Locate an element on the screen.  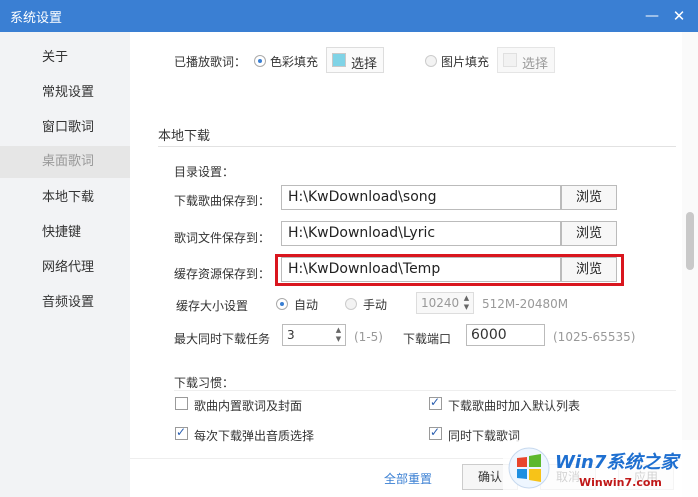
watermark-title: Win7系统之家 is located at coordinates (617, 462).